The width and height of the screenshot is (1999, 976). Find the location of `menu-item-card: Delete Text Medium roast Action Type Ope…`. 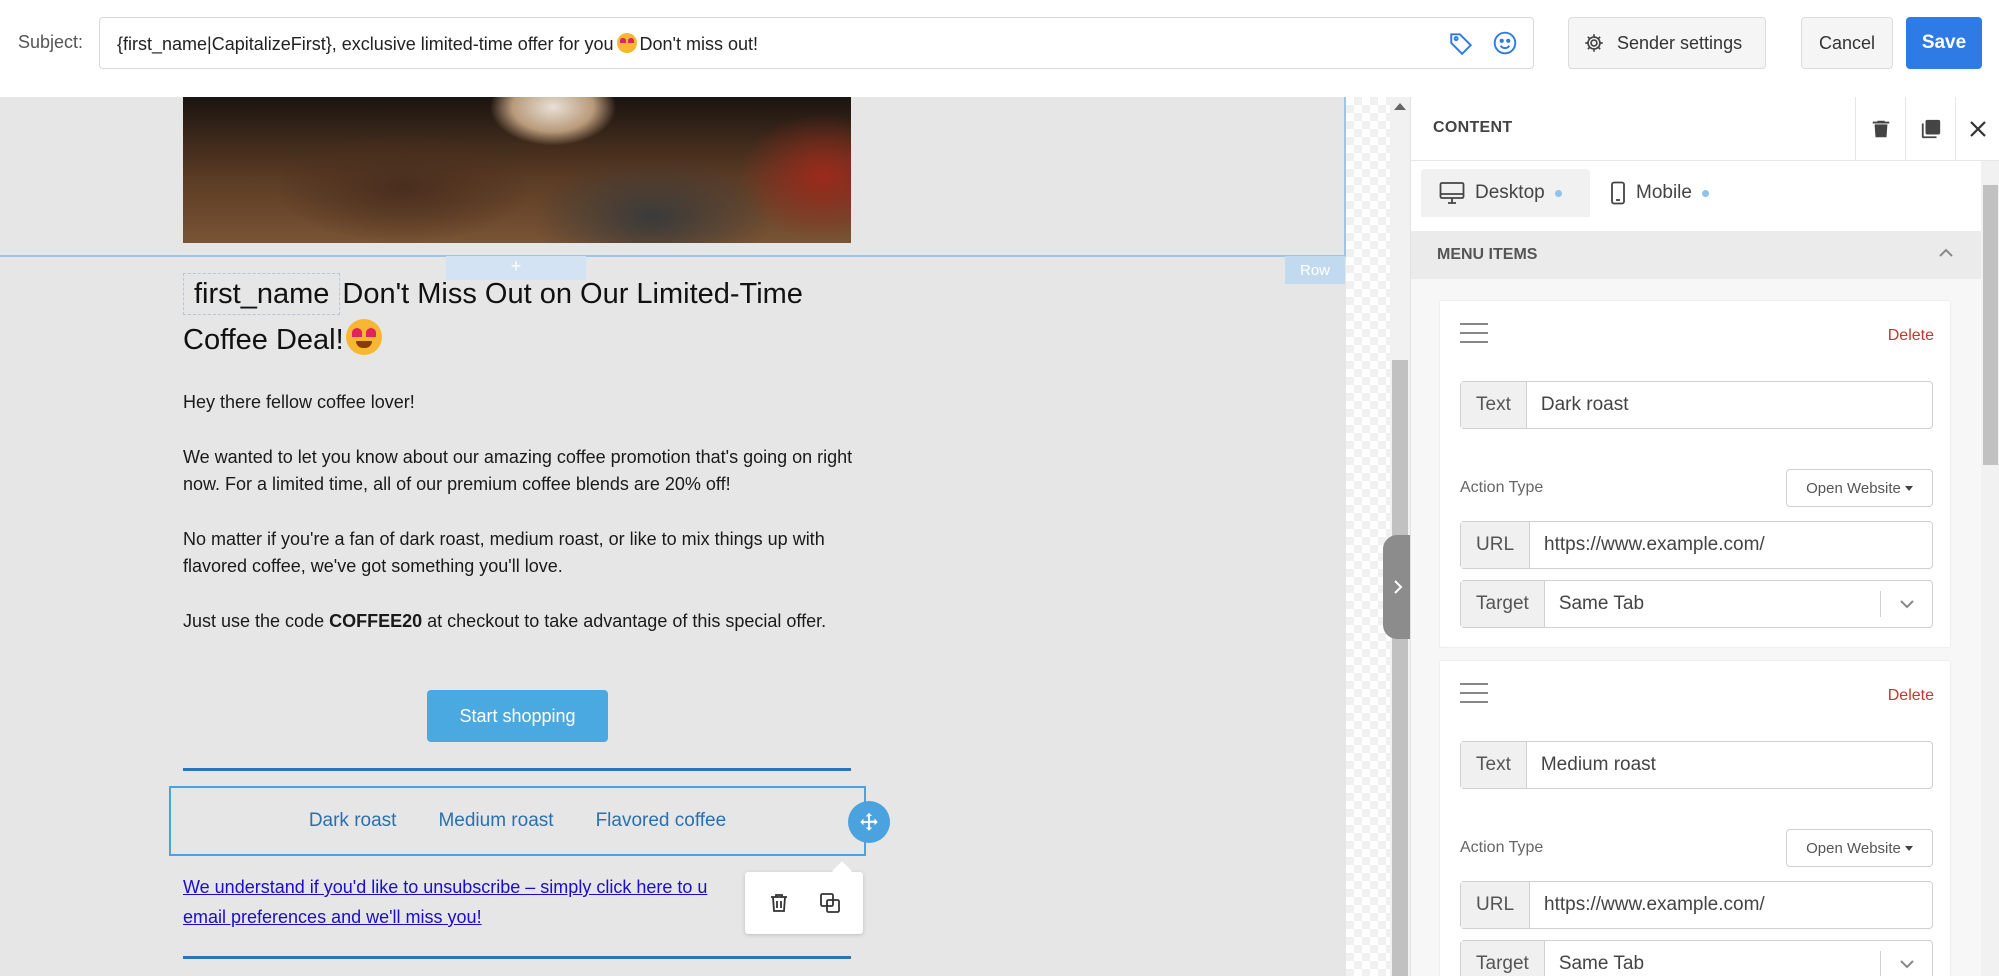

menu-item-card: Delete Text Medium roast Action Type Ope… is located at coordinates (1695, 818).